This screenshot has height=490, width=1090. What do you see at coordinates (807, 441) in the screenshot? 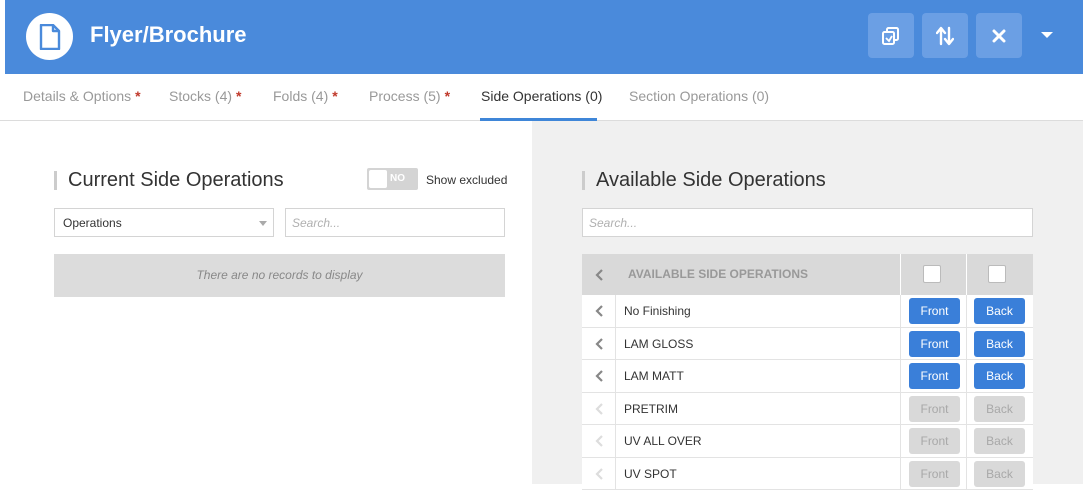
I see `table-row: UV ALL OVER Front Back` at bounding box center [807, 441].